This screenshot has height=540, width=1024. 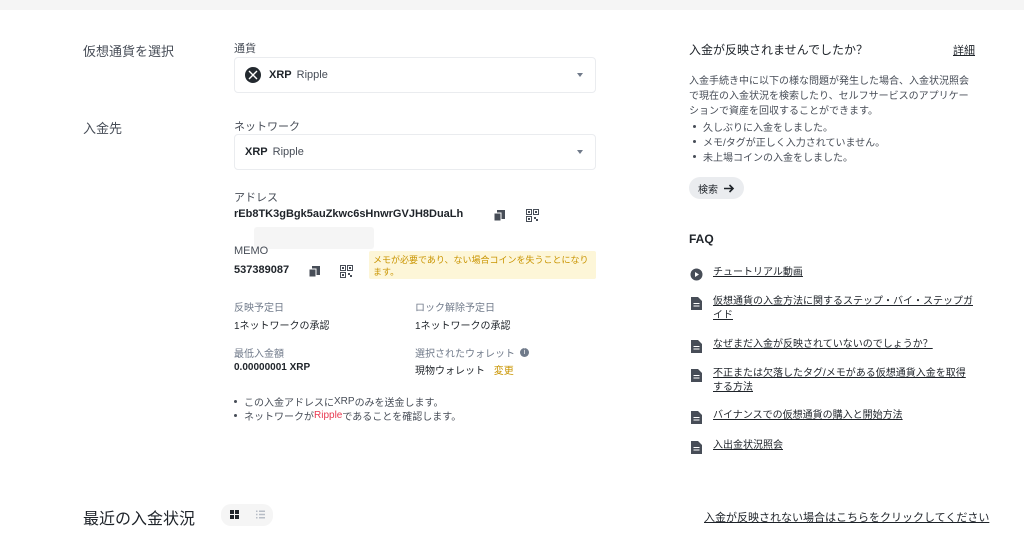 What do you see at coordinates (832, 309) in the screenshot?
I see `faq-item: 仮想通貨の入金方法に関するステップ・バイ・ステップガイド` at bounding box center [832, 309].